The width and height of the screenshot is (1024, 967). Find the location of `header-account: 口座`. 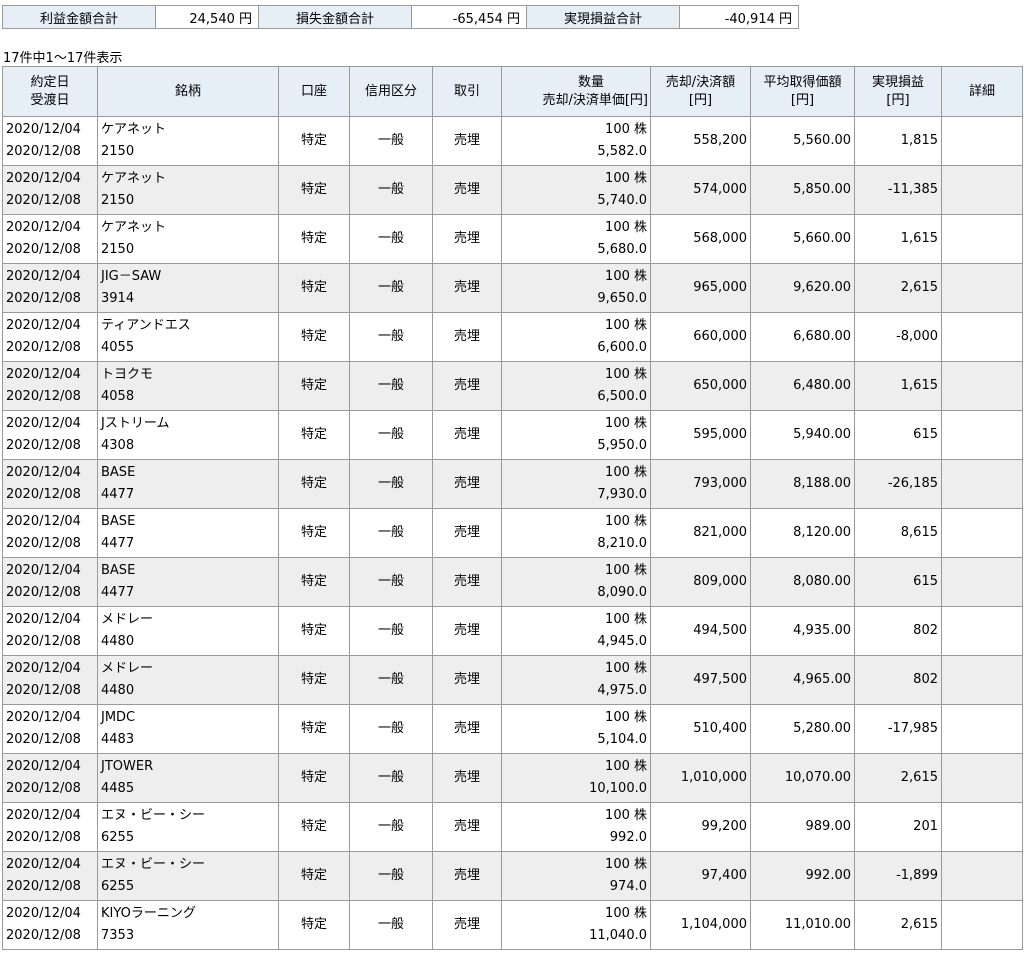

header-account: 口座 is located at coordinates (314, 91).